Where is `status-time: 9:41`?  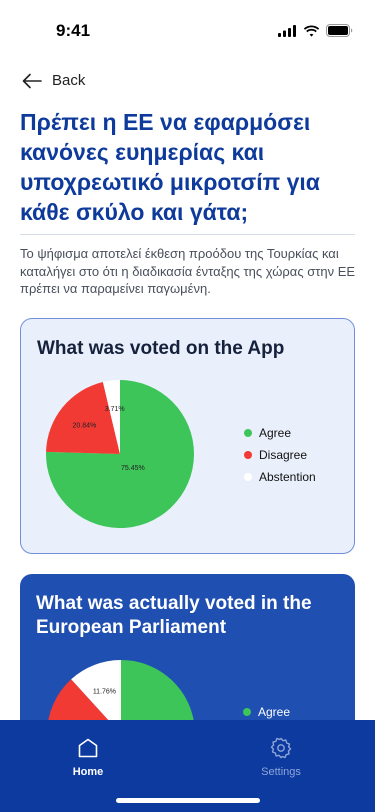
status-time: 9:41 is located at coordinates (73, 30).